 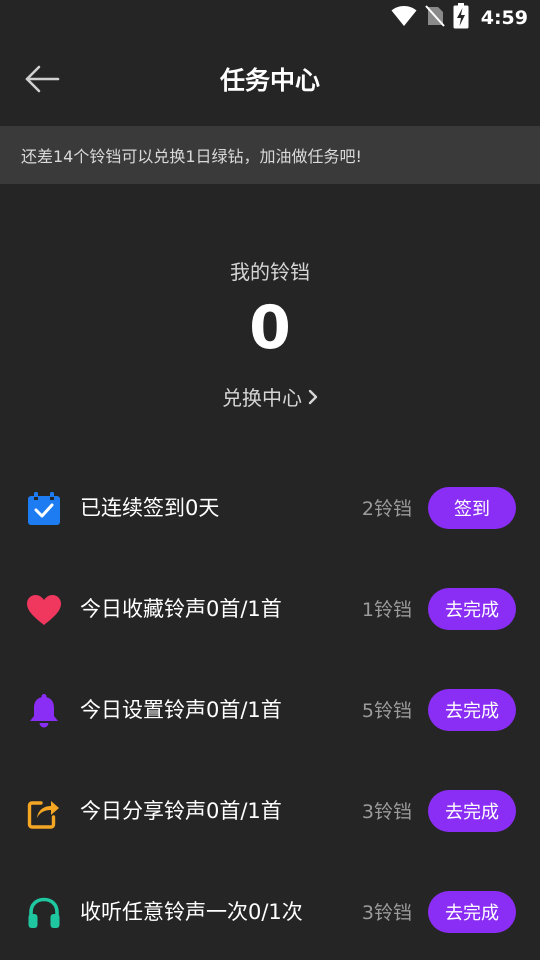 I want to click on balance-value: 0, so click(x=270, y=328).